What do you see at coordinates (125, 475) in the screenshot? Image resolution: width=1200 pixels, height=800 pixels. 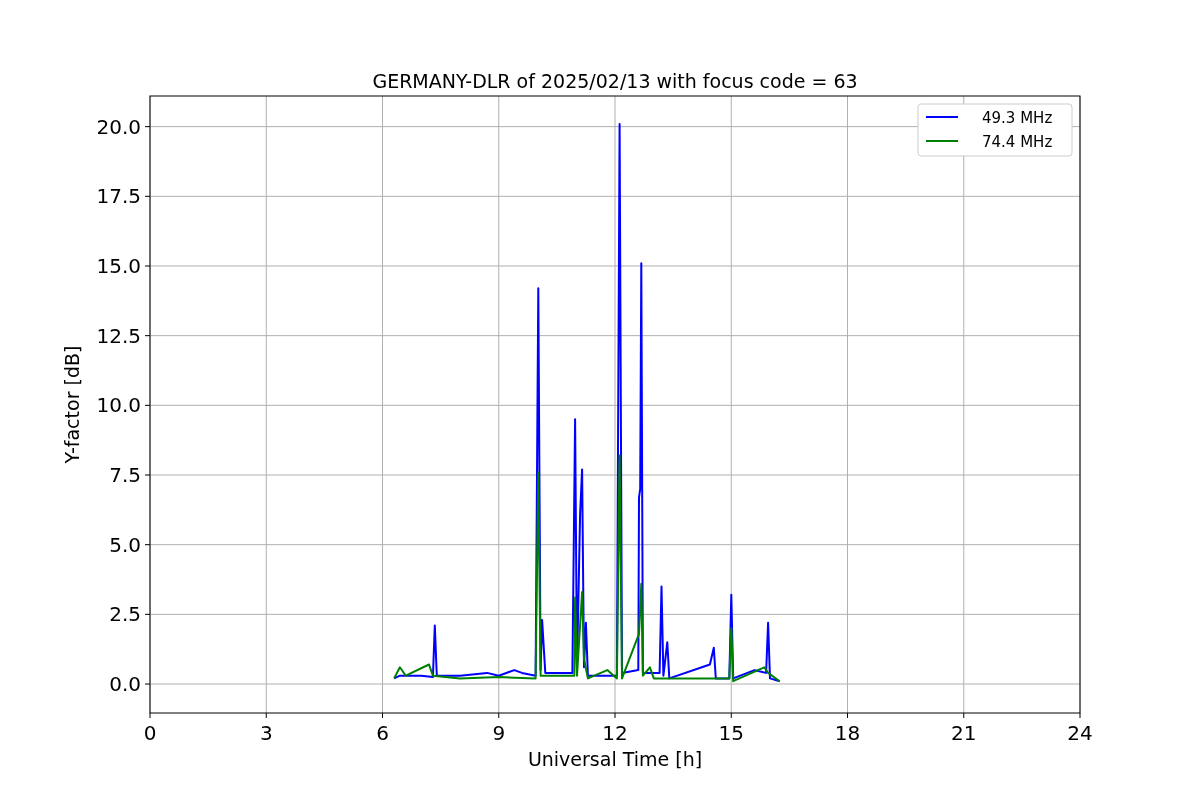 I see `y-tick-label: 7.5` at bounding box center [125, 475].